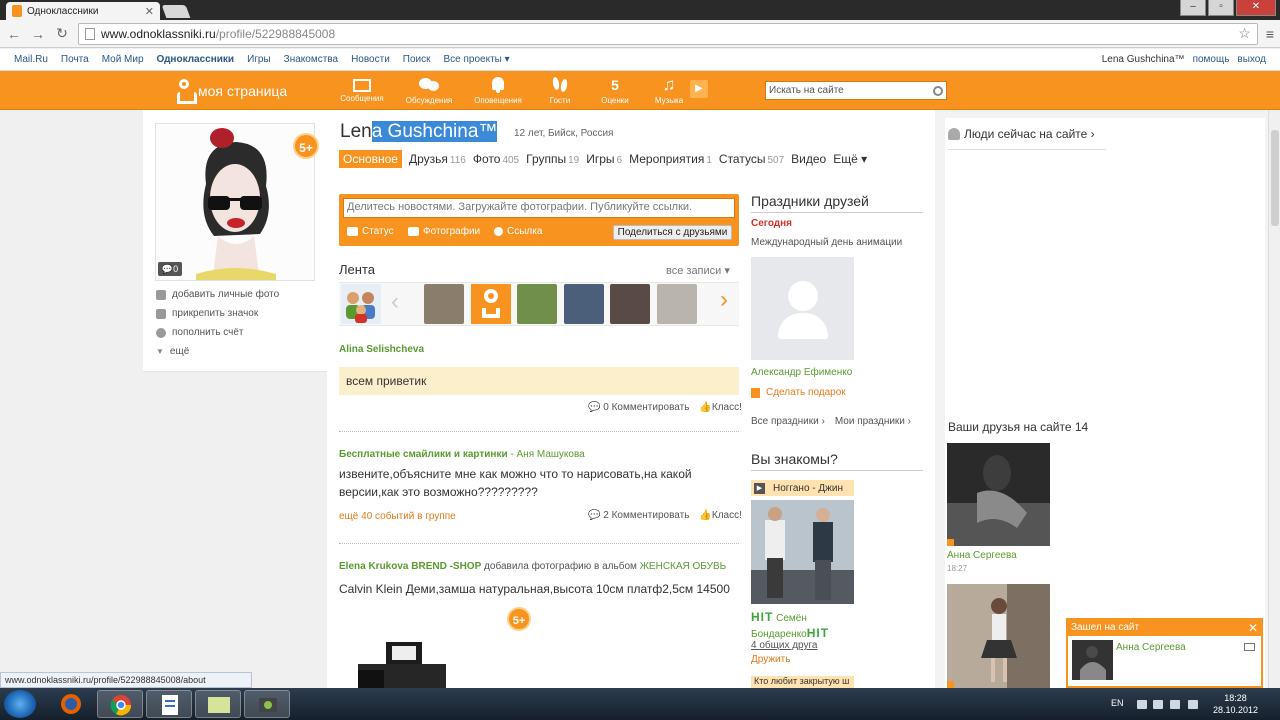  Describe the element at coordinates (199, 332) in the screenshot. I see `top-up-balance-link: пополнить счёт` at that location.